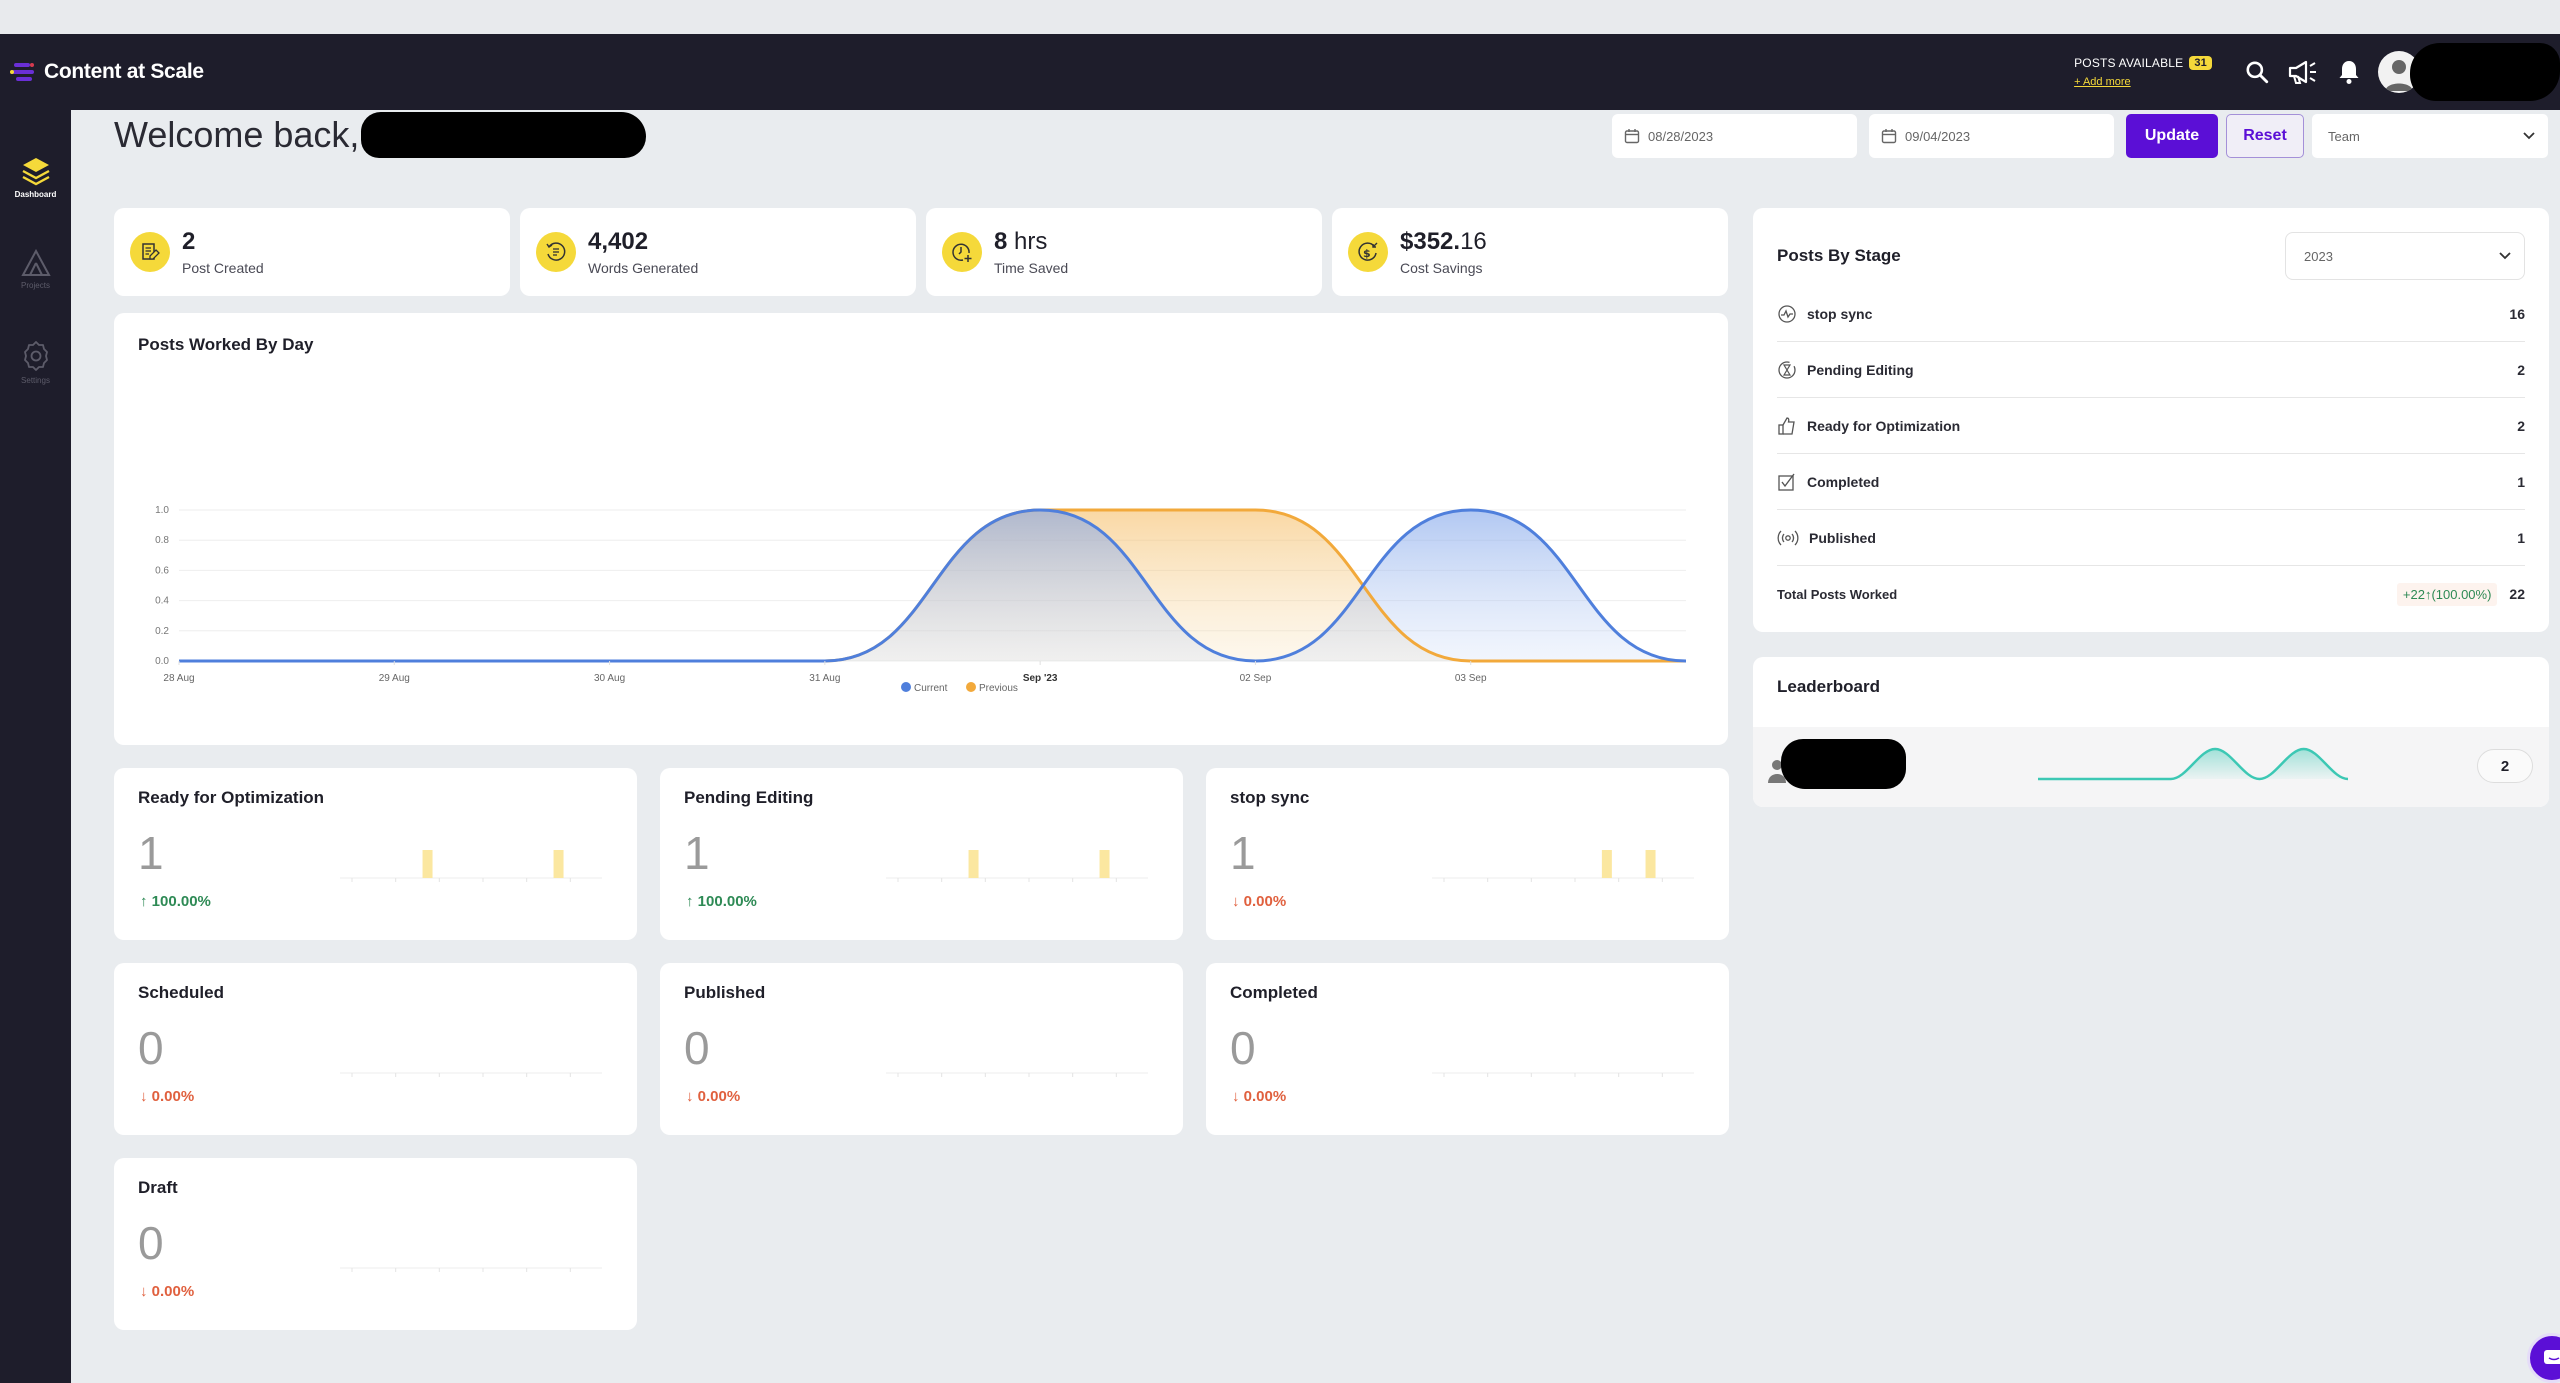  I want to click on welcome-heading: Welcome back,, so click(380, 135).